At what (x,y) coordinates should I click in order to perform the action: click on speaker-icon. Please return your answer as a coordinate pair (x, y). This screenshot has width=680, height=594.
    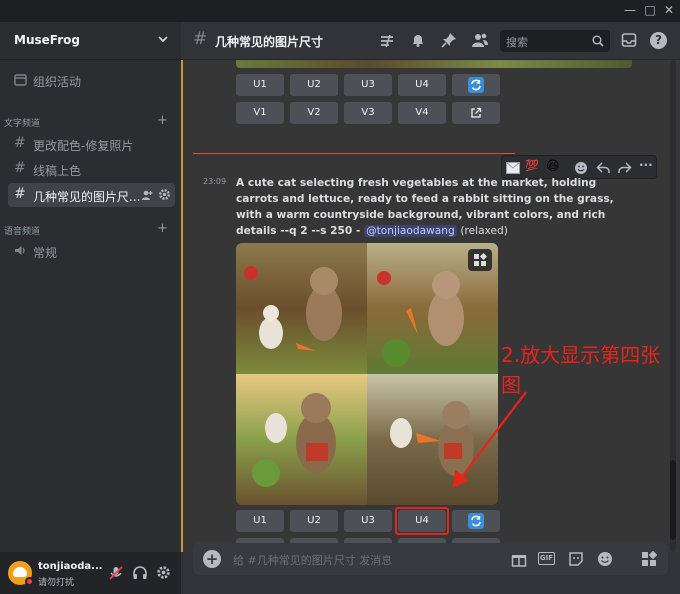
    Looking at the image, I should click on (20, 250).